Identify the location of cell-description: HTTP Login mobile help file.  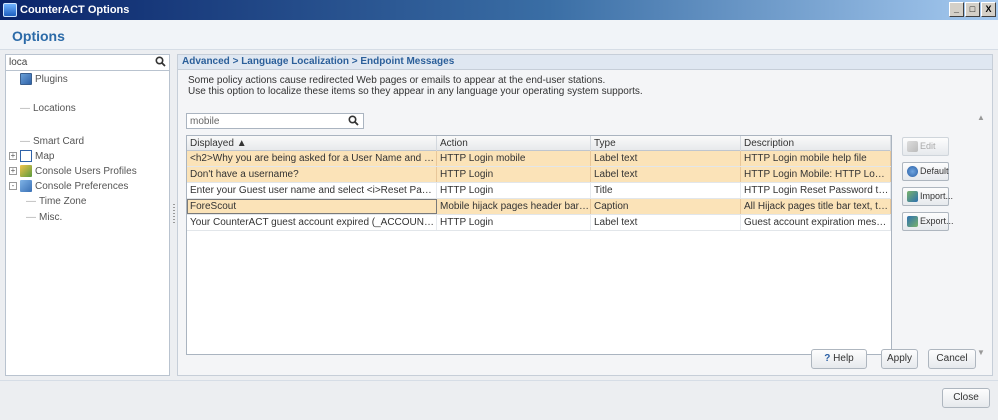
(816, 158).